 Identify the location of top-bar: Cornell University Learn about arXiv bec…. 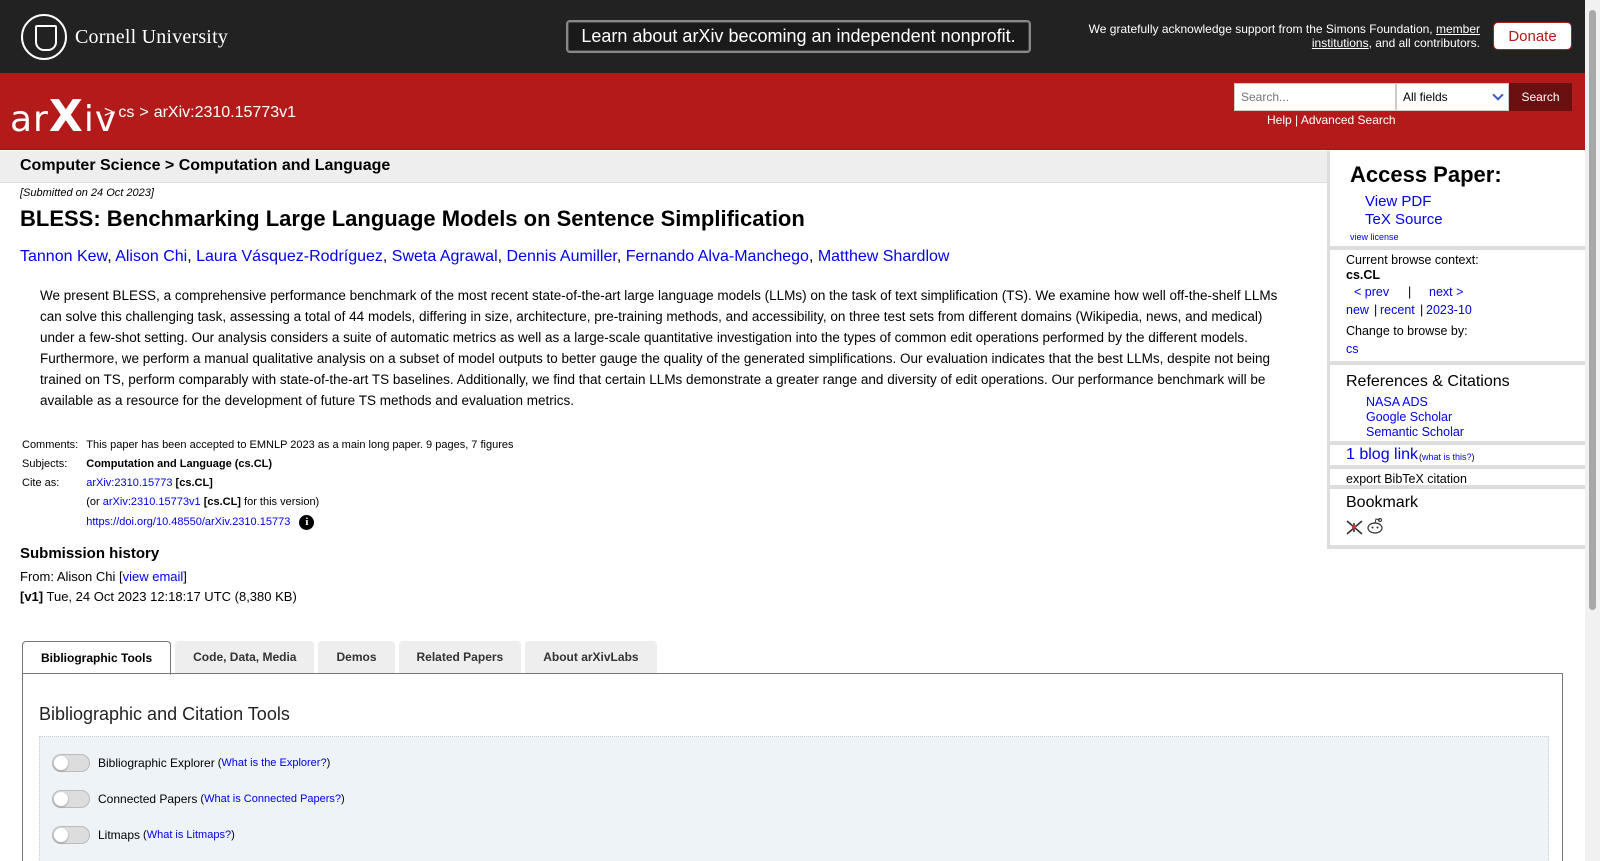
(792, 36).